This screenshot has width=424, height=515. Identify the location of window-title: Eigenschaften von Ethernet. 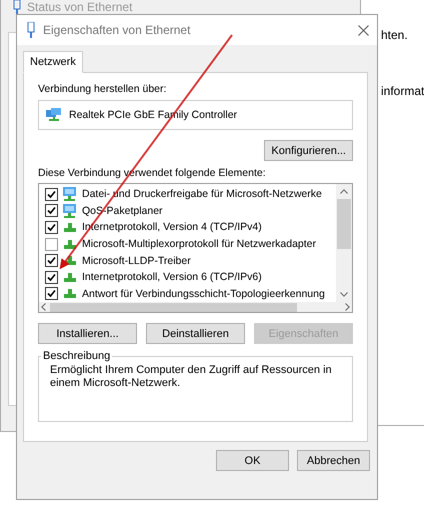
(117, 30).